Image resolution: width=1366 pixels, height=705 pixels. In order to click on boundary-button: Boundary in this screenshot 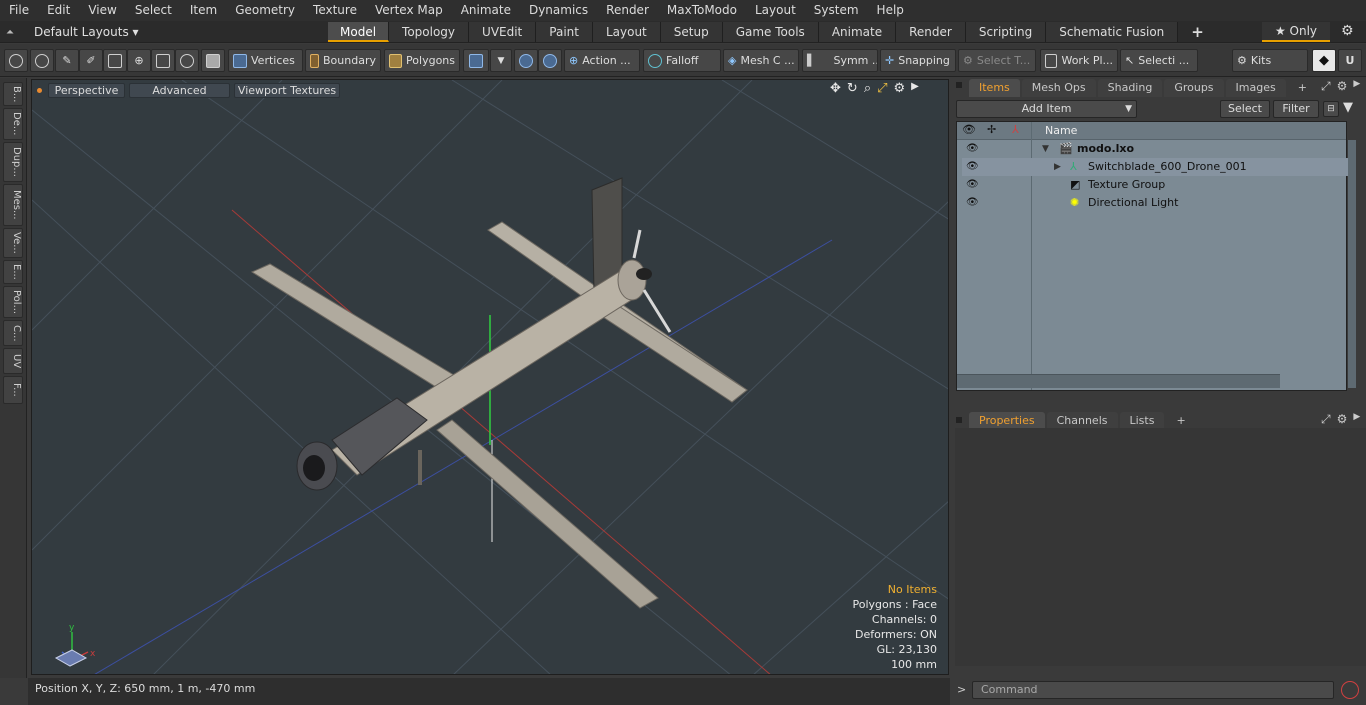, I will do `click(343, 60)`.